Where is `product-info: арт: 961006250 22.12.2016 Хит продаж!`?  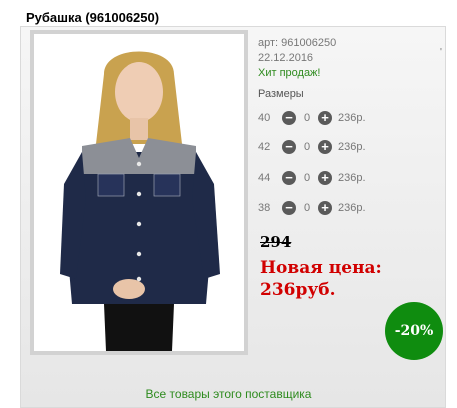 product-info: арт: 961006250 22.12.2016 Хит продаж! is located at coordinates (297, 58).